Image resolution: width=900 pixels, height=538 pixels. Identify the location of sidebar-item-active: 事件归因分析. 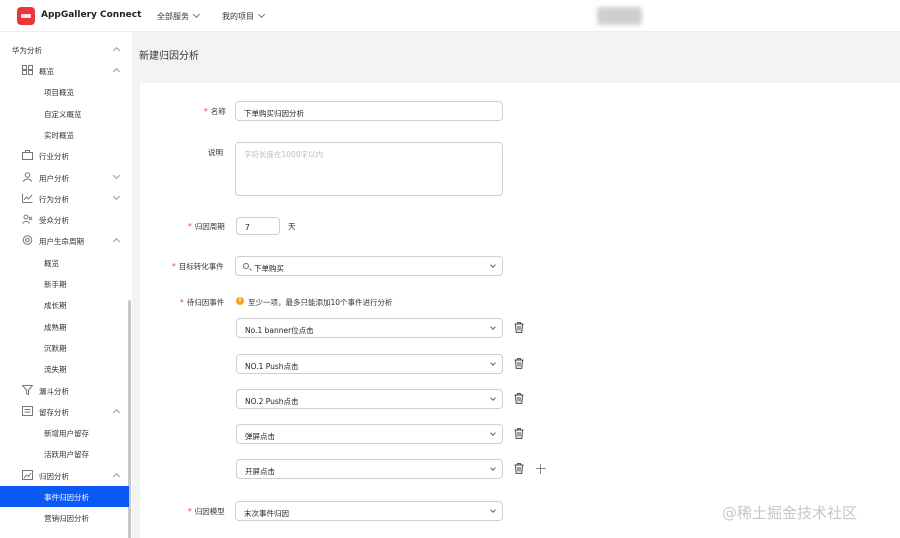
(64, 496).